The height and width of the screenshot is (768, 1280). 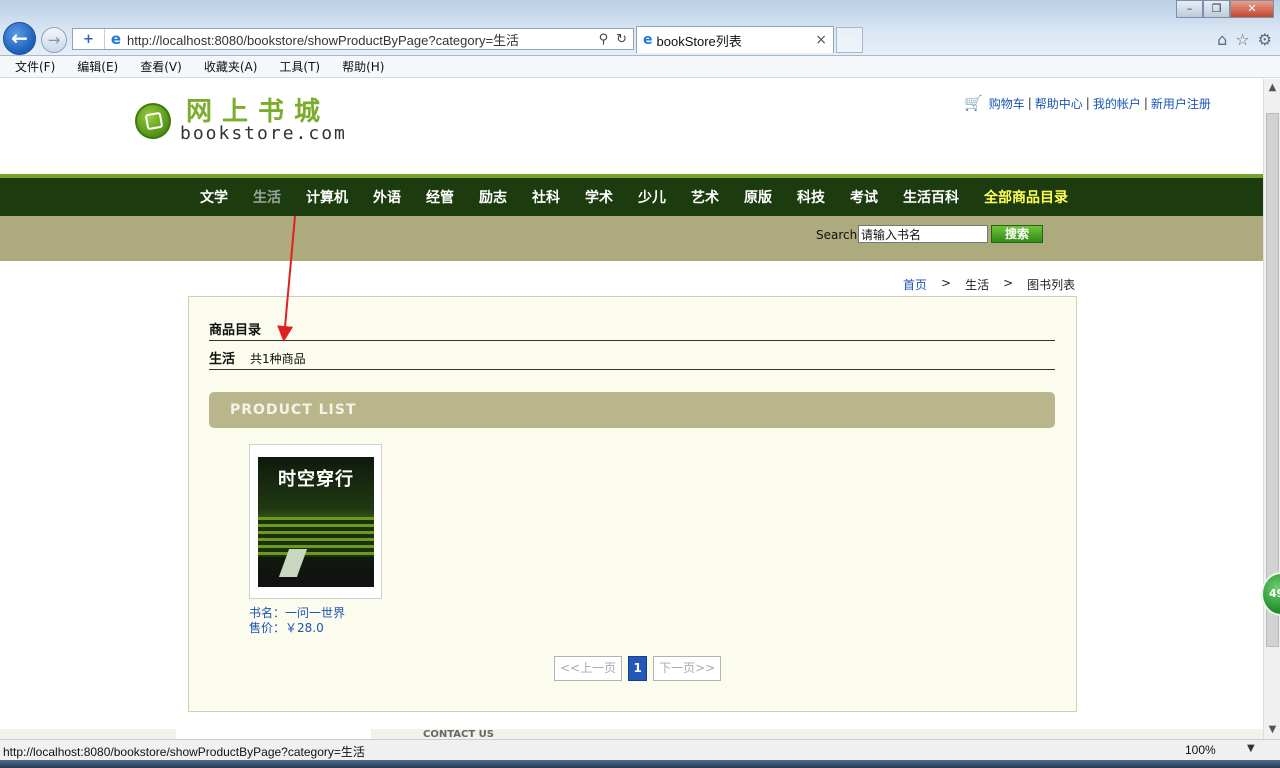 What do you see at coordinates (1026, 197) in the screenshot?
I see `nav-all-products: 全部商品目录` at bounding box center [1026, 197].